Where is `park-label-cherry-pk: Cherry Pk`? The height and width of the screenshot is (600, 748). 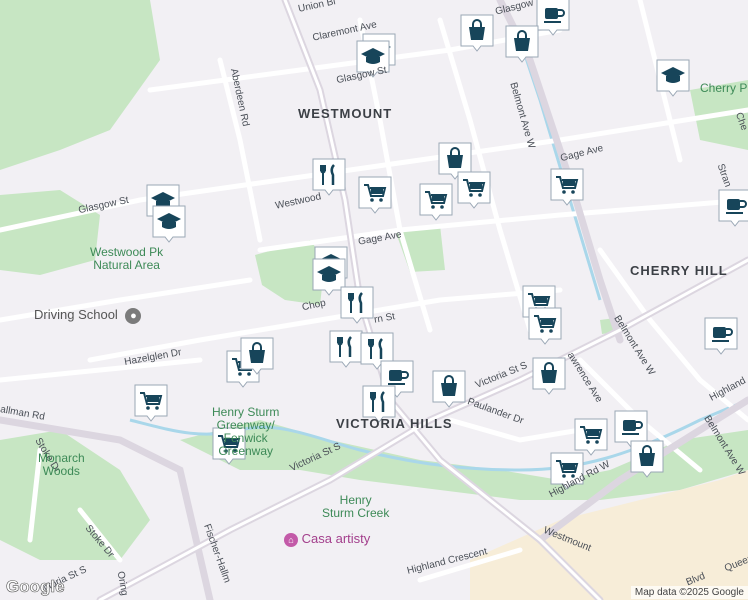
park-label-cherry-pk: Cherry Pk is located at coordinates (724, 88).